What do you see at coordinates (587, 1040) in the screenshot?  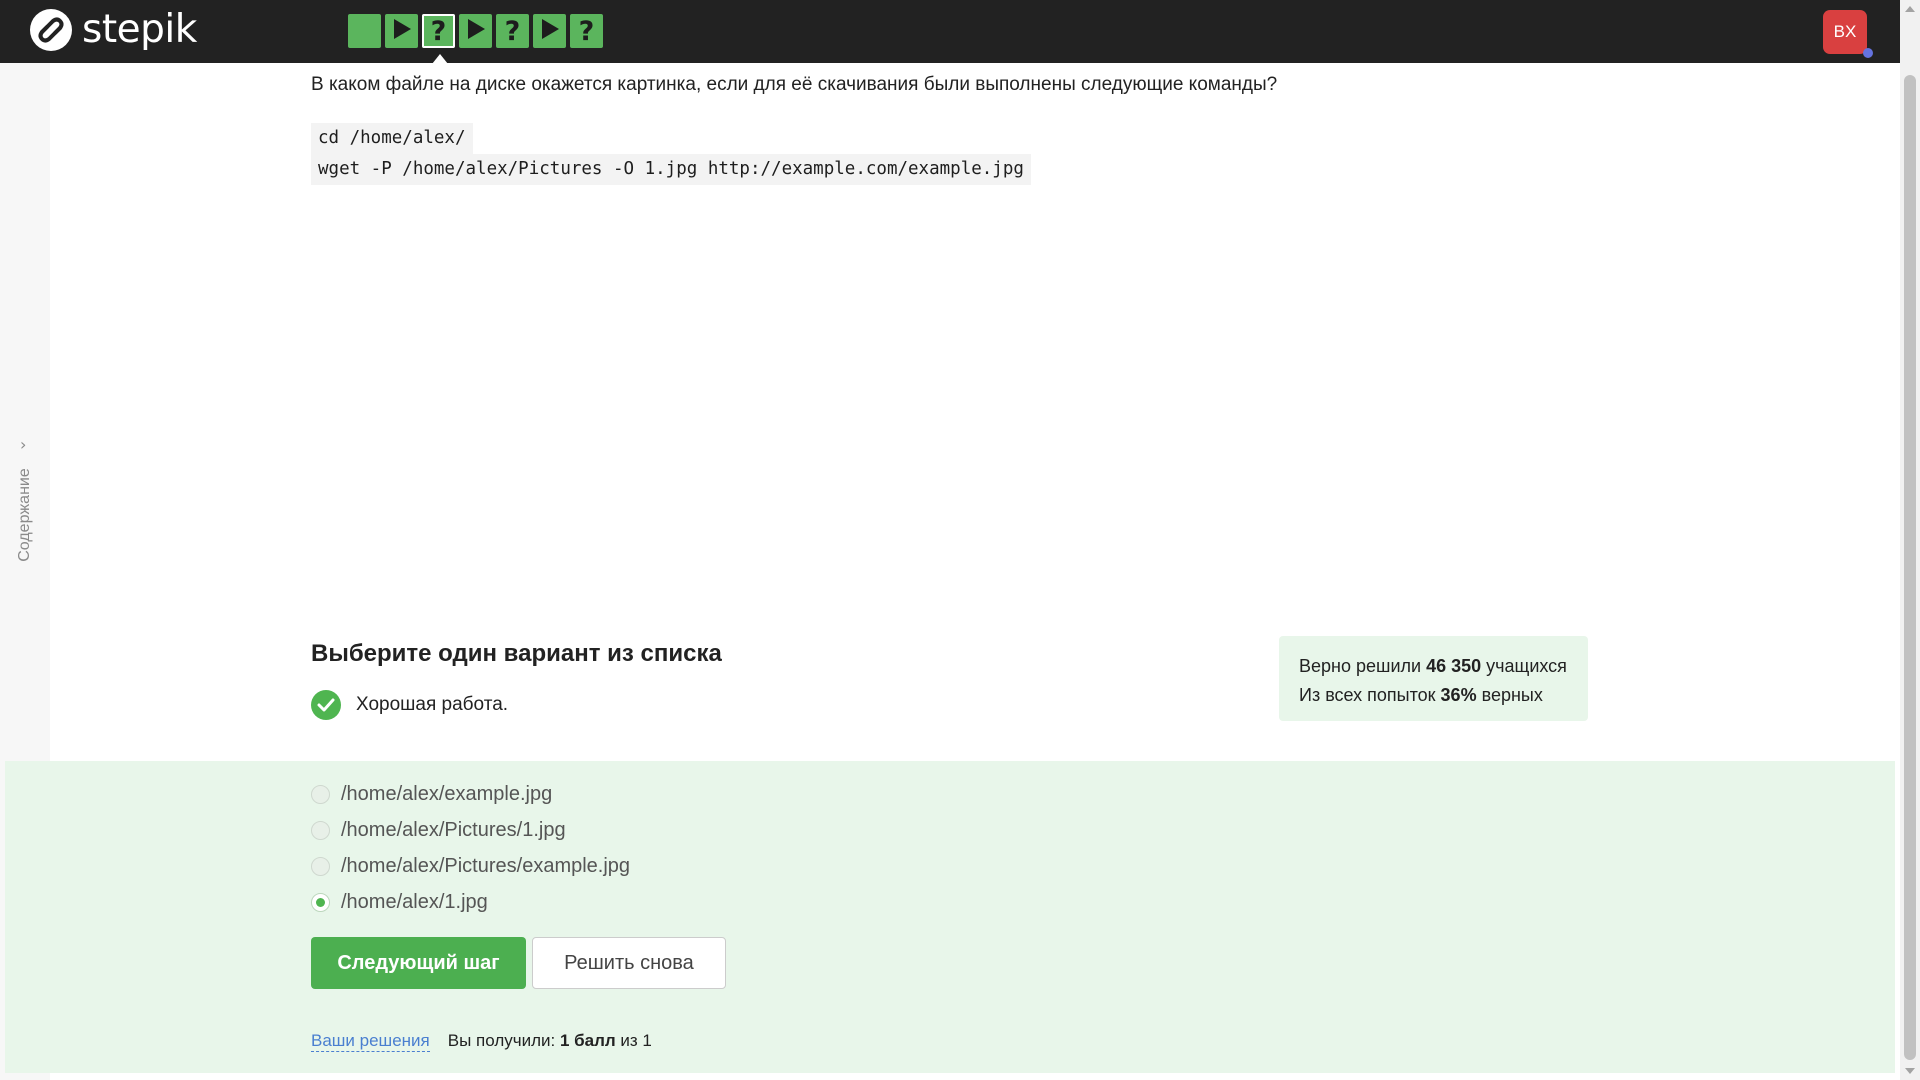 I see `score-value: 1 балл` at bounding box center [587, 1040].